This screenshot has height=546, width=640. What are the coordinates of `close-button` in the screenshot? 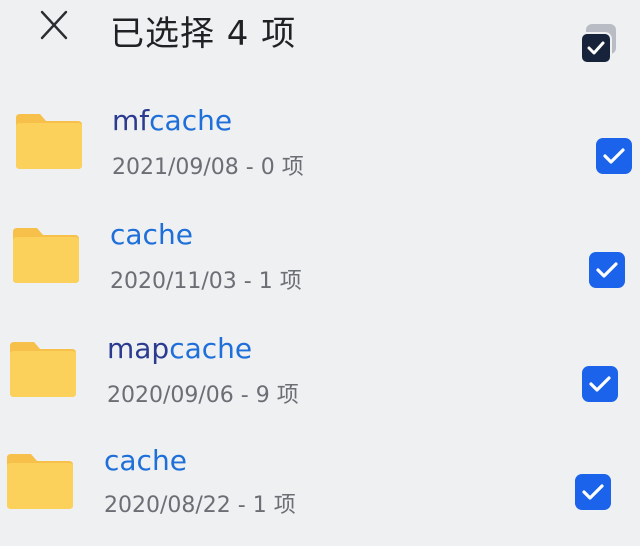 It's located at (54, 26).